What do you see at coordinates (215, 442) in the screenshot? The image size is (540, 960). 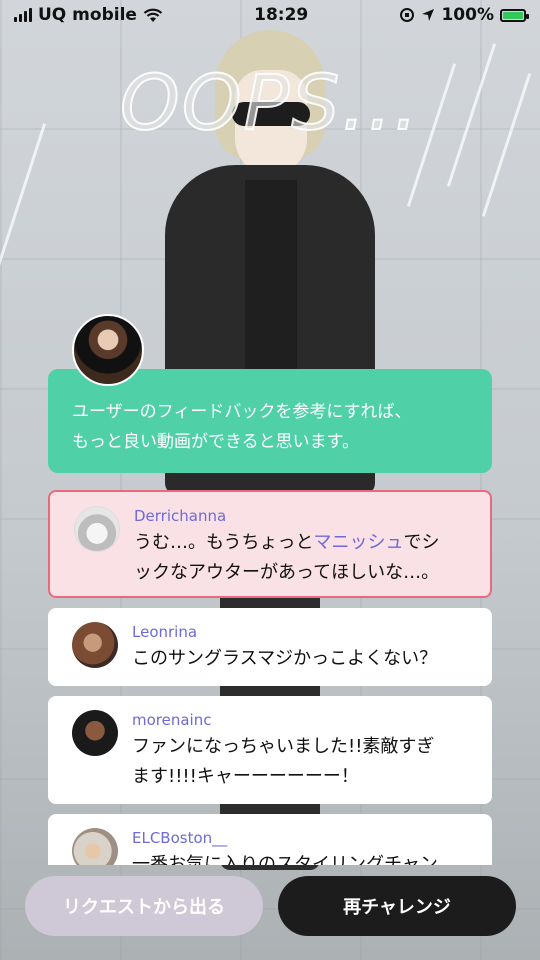 I see `reviewer-message-line: もっと良い動画ができると思います。` at bounding box center [215, 442].